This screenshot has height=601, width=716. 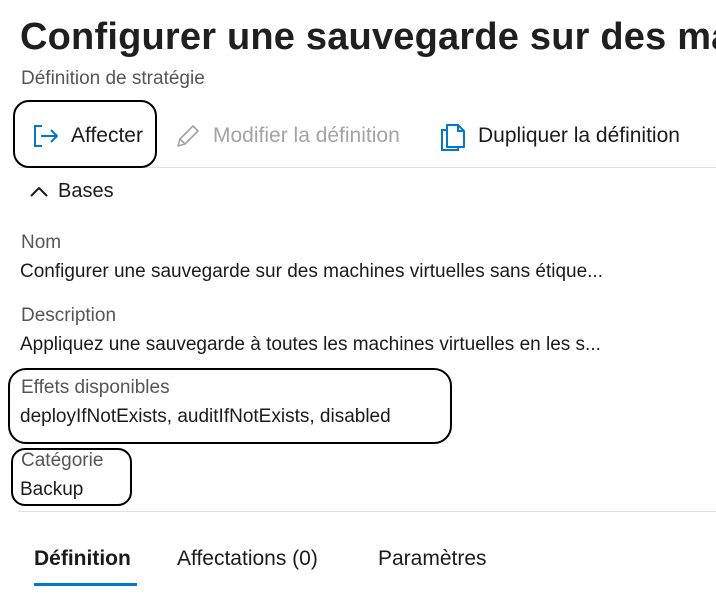 I want to click on effects-highlight-outline, so click(x=230, y=406).